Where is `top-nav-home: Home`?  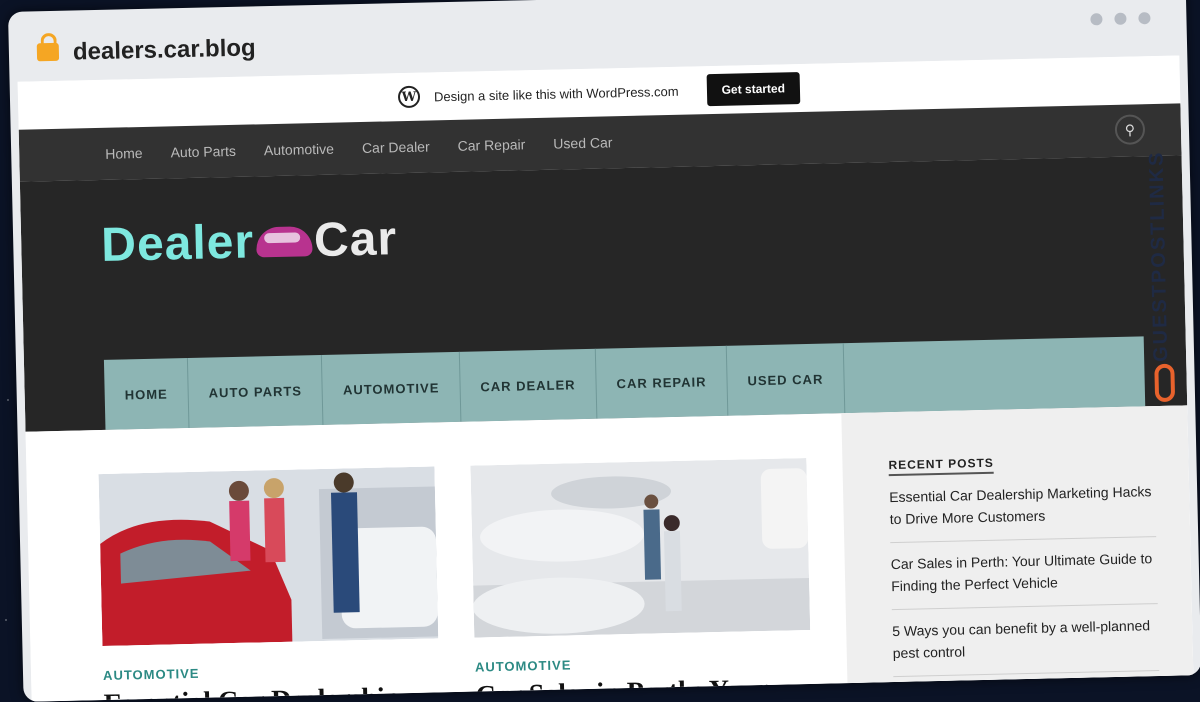
top-nav-home: Home is located at coordinates (124, 153).